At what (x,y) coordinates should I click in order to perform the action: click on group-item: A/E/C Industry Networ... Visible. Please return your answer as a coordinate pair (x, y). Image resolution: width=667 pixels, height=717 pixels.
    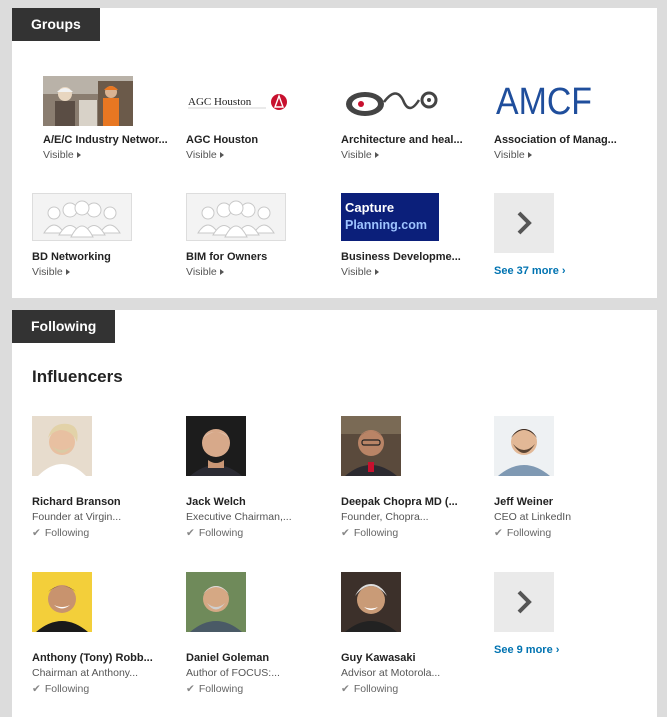
    Looking at the image, I should click on (118, 121).